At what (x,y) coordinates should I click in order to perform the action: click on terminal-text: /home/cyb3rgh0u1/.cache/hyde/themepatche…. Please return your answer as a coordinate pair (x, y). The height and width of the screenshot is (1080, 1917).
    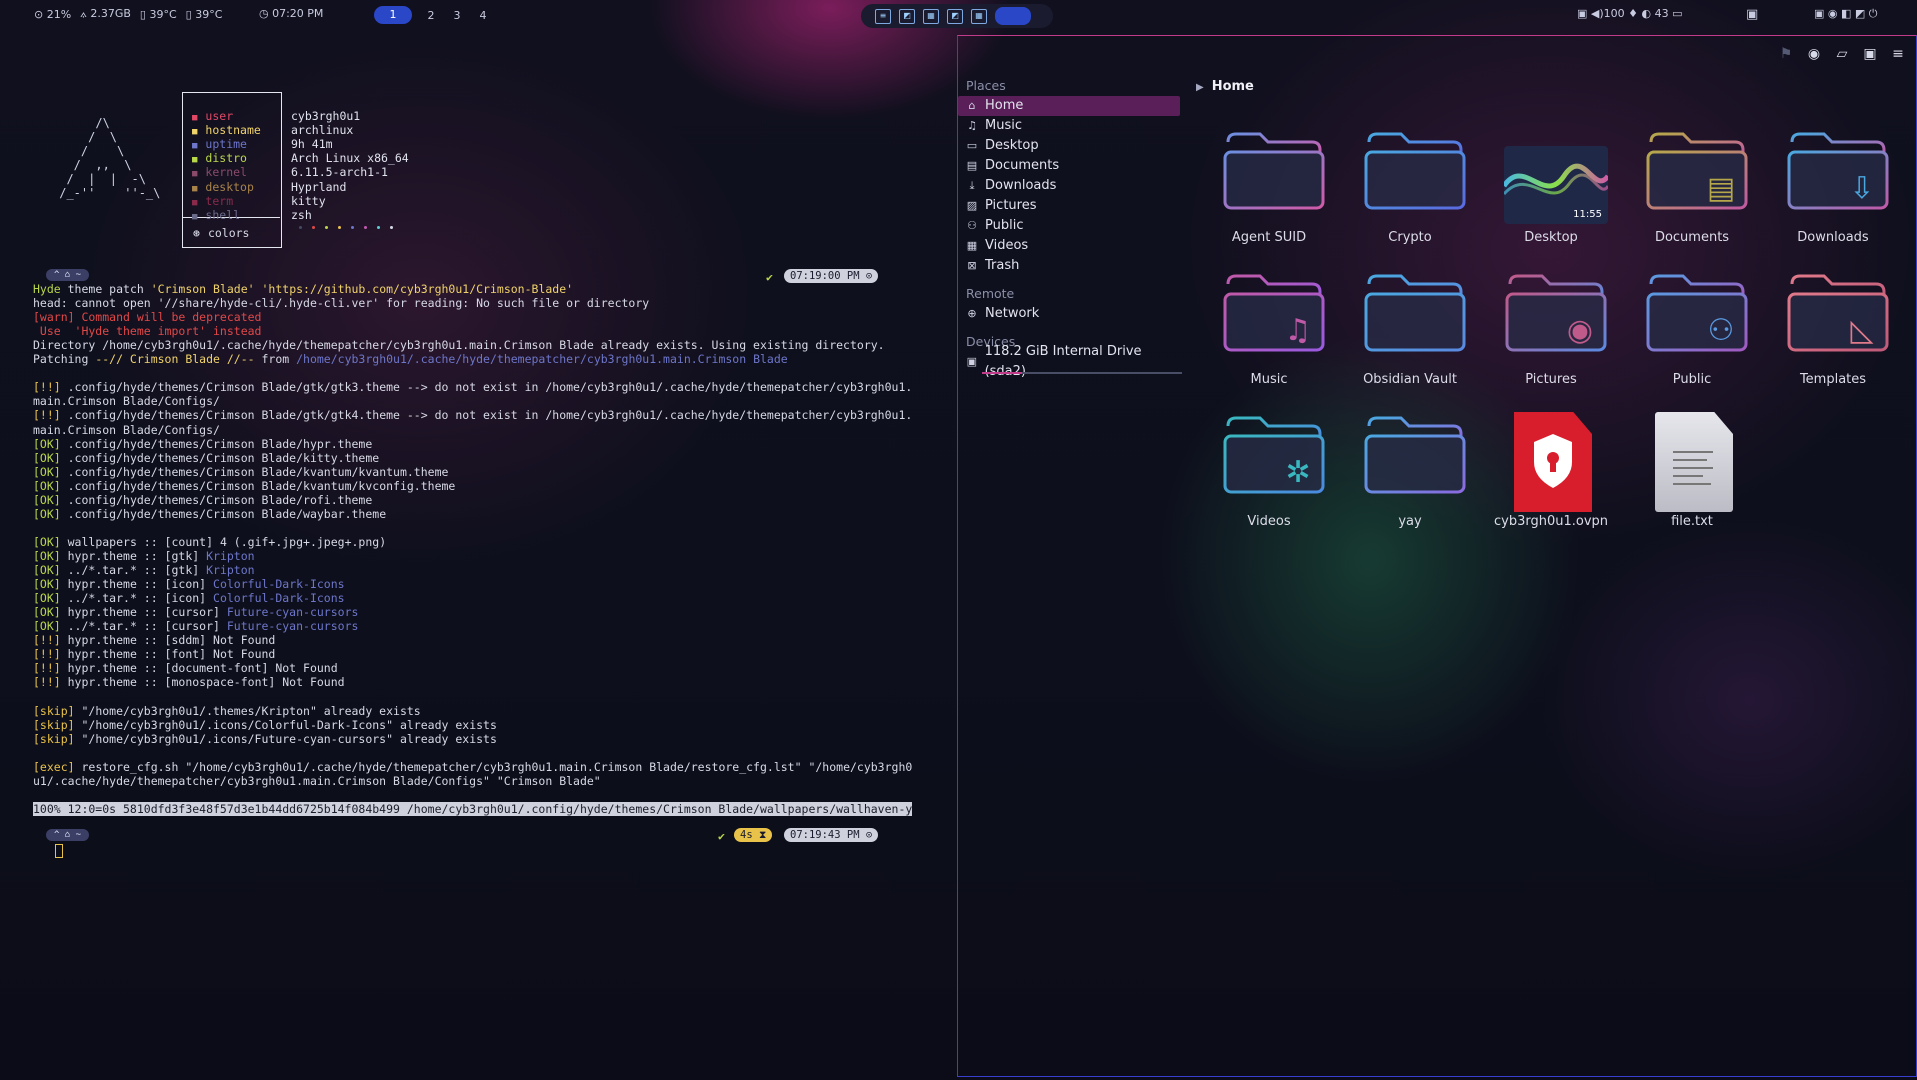
    Looking at the image, I should click on (542, 359).